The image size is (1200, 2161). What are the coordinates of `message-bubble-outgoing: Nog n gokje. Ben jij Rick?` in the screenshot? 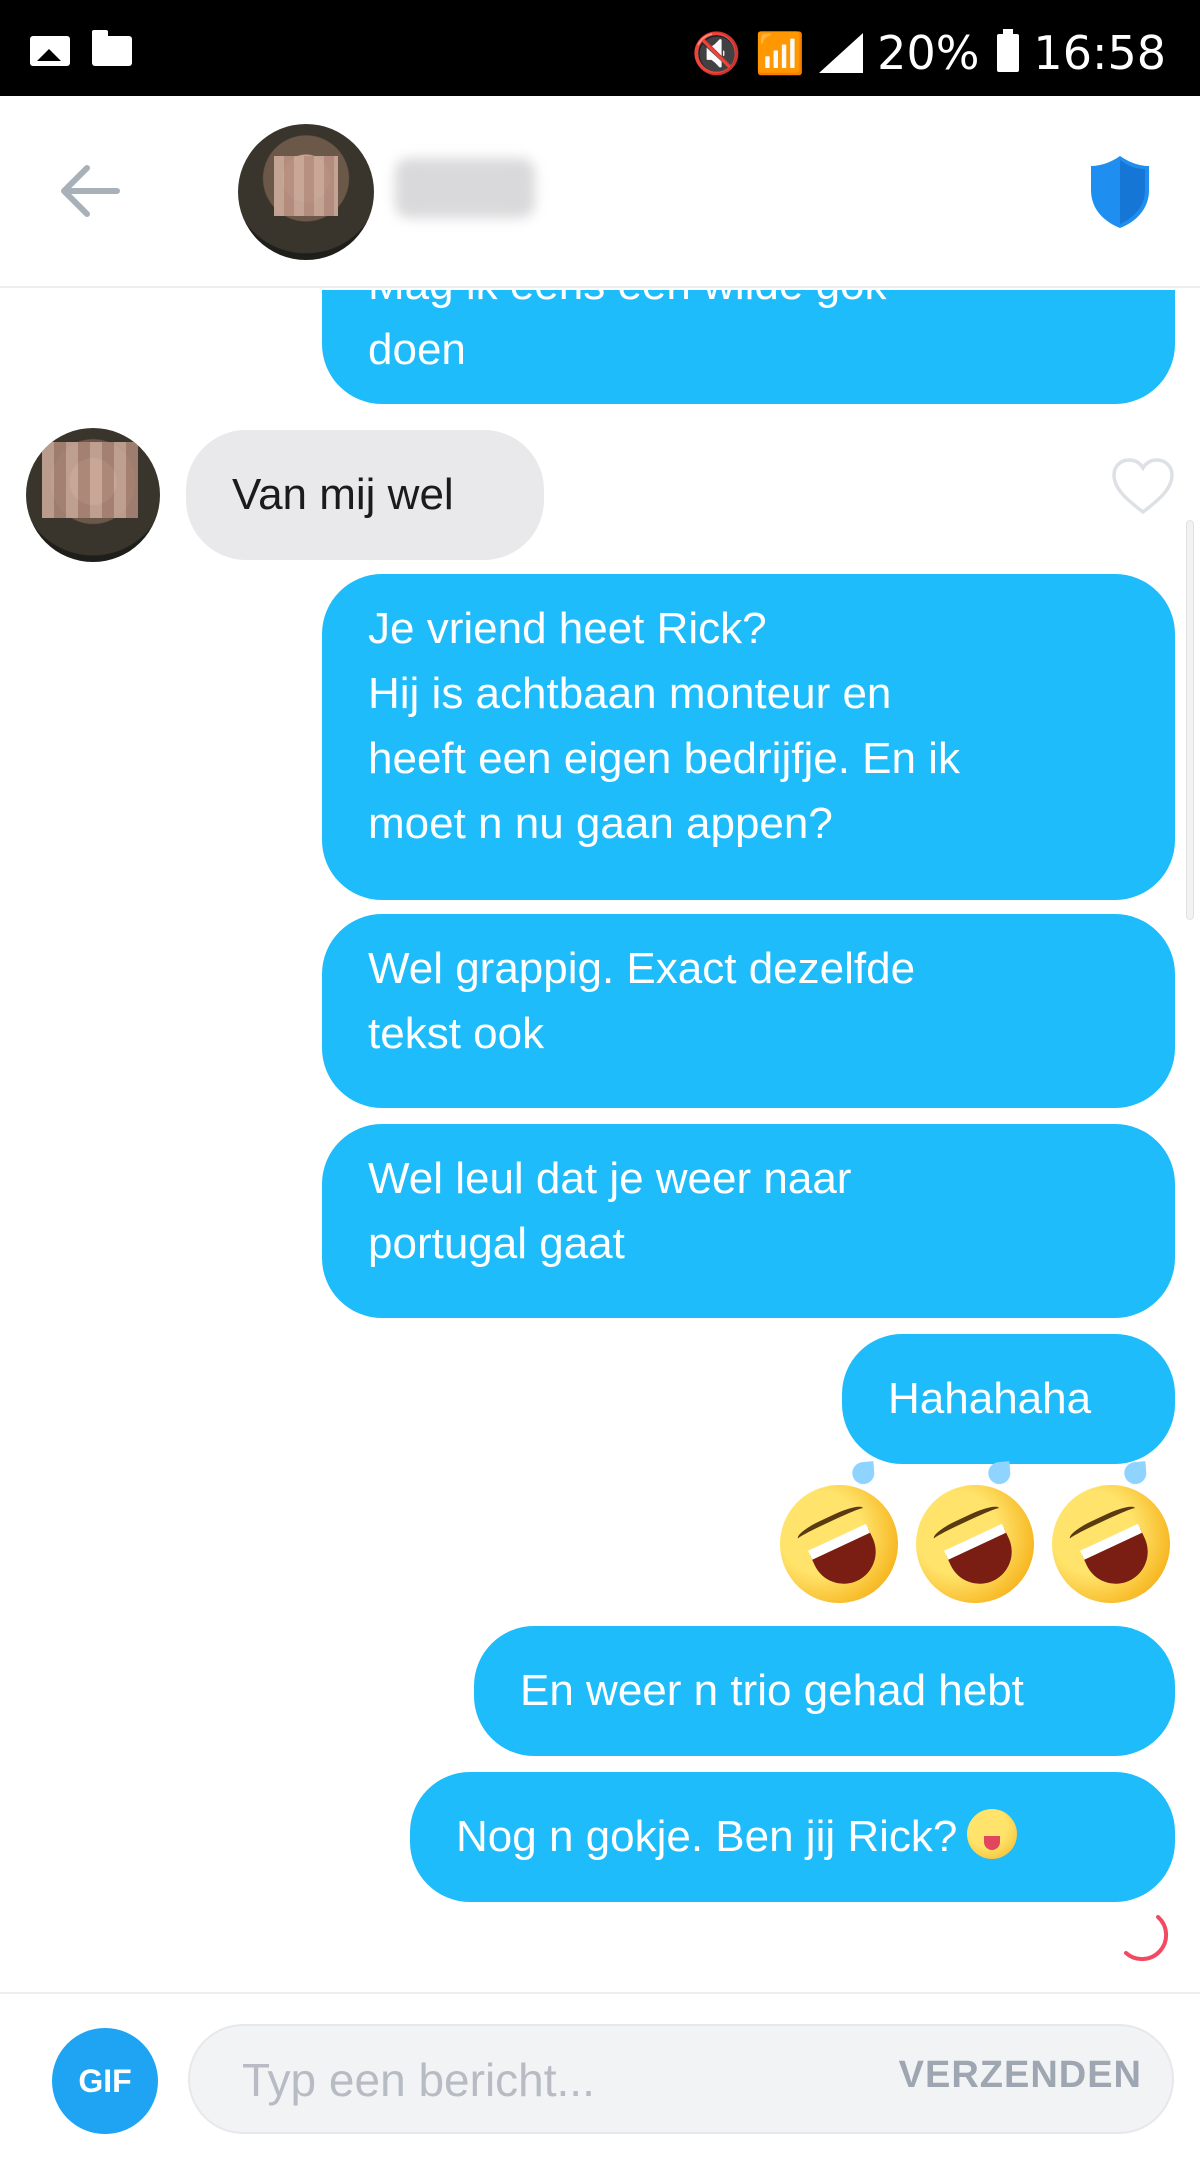 It's located at (792, 1837).